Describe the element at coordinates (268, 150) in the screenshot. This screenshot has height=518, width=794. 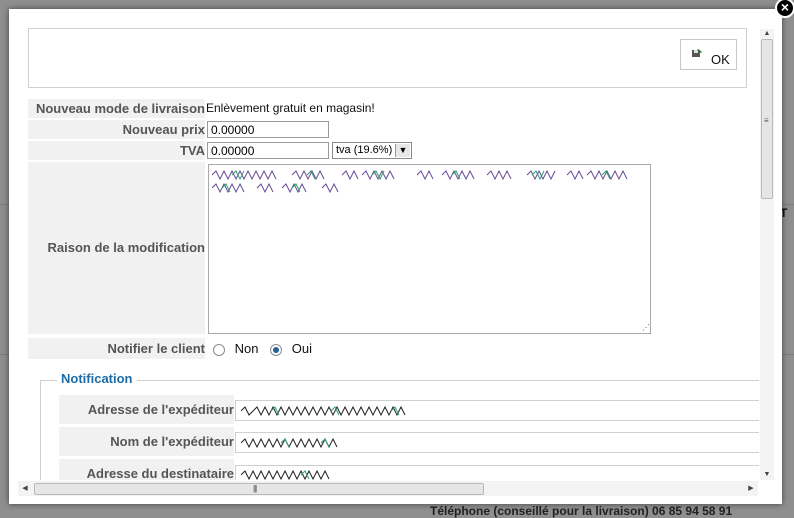
I see `tva-input` at that location.